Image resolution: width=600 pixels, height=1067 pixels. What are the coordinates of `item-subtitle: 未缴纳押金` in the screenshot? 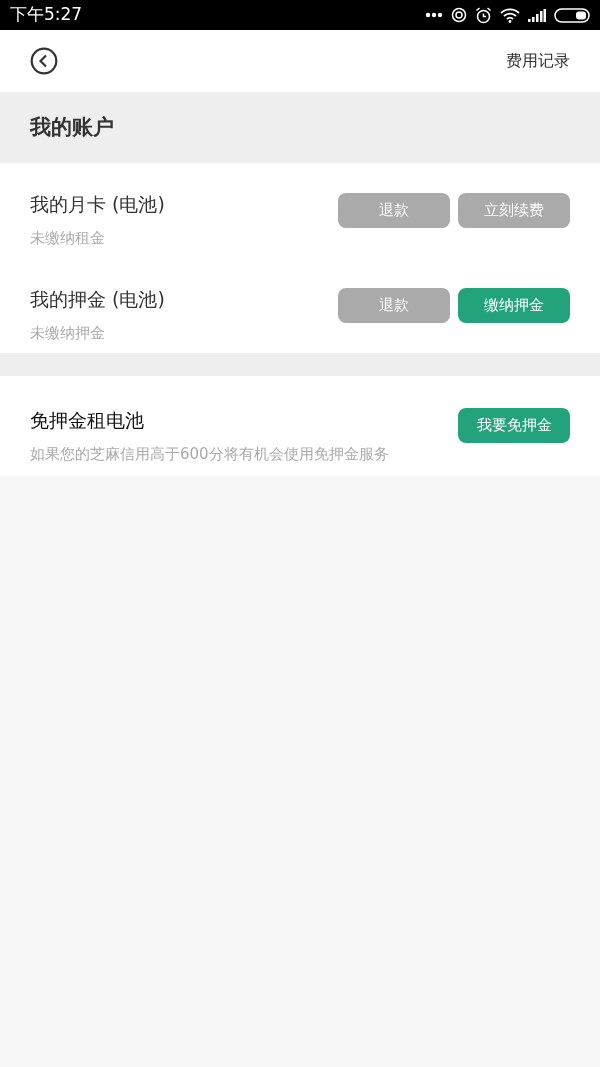 It's located at (68, 333).